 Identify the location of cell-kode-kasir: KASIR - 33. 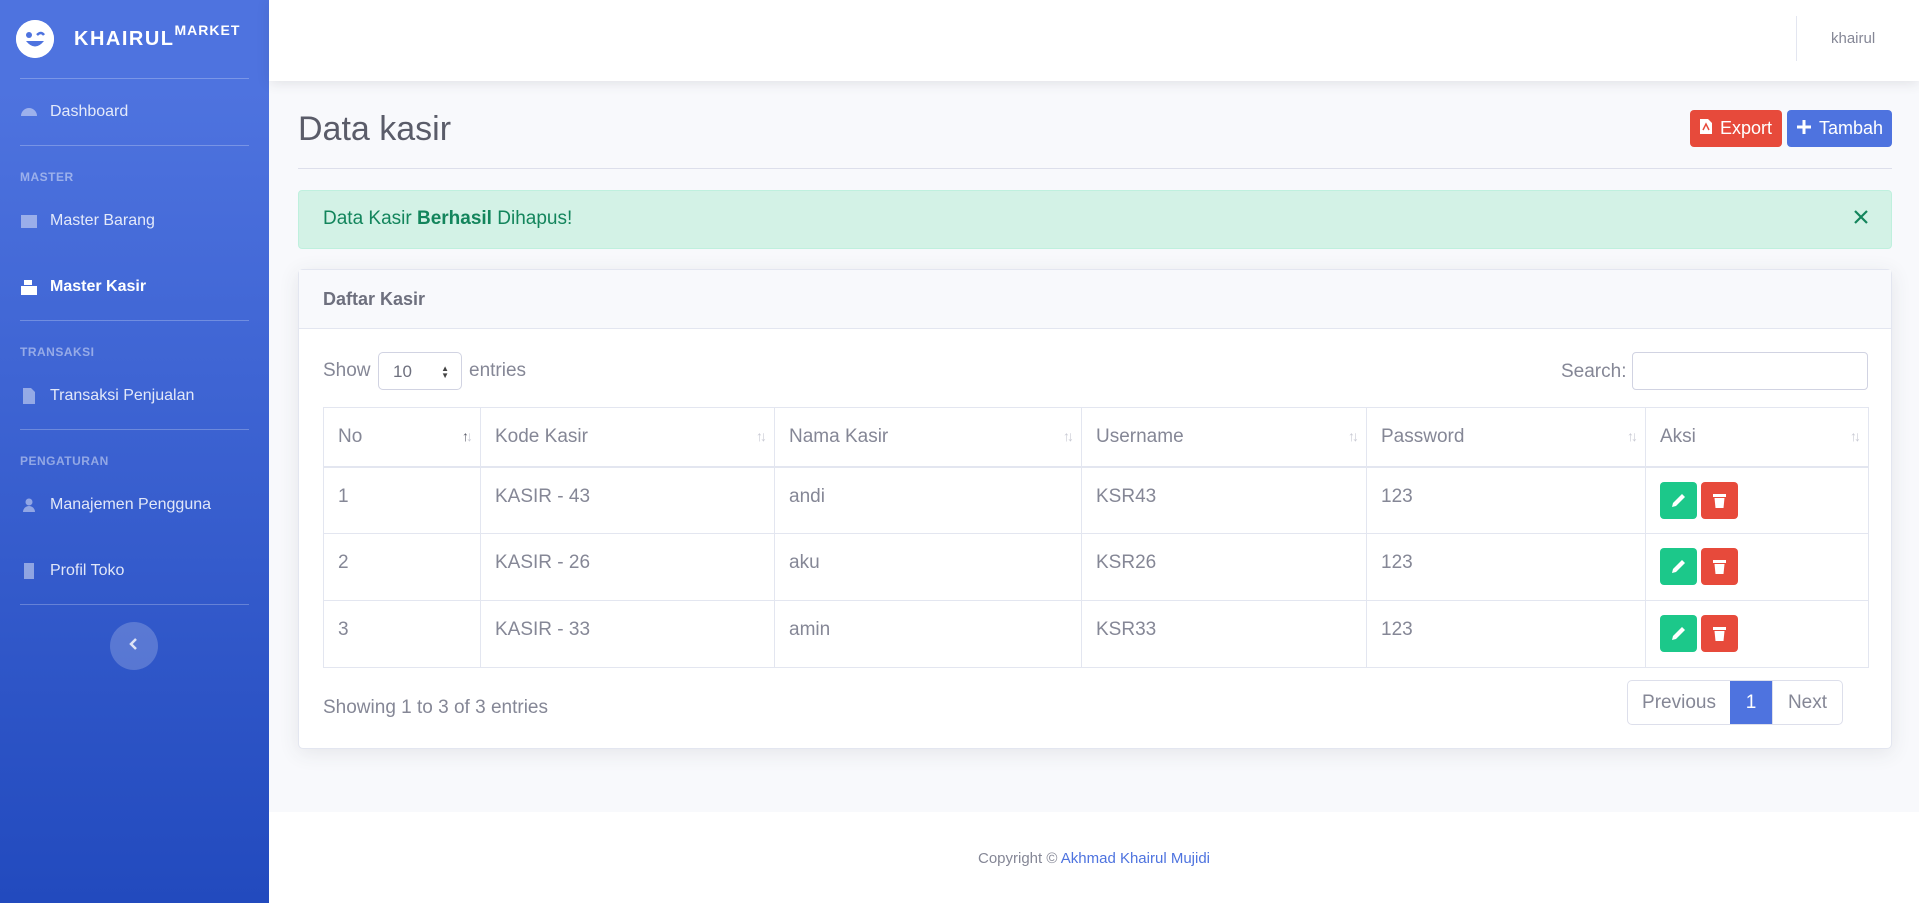
(627, 634).